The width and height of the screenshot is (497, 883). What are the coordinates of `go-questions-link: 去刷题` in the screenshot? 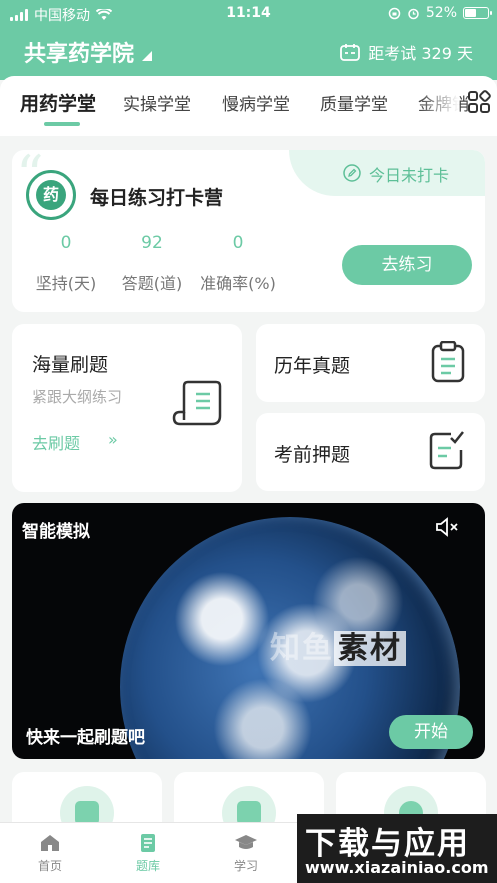 It's located at (56, 442).